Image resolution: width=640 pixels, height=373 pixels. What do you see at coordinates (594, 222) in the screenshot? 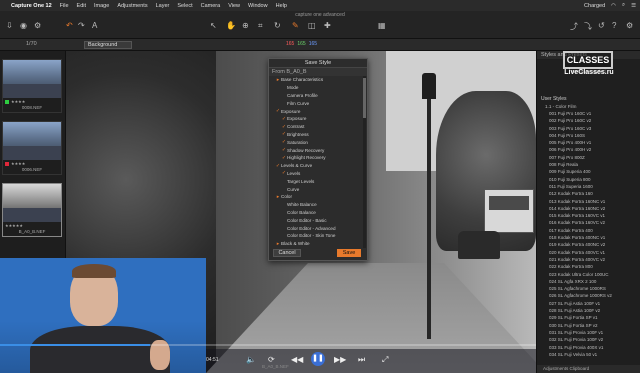
I see `style-list-item: 016 Kodak Portra 160VC v2` at bounding box center [594, 222].